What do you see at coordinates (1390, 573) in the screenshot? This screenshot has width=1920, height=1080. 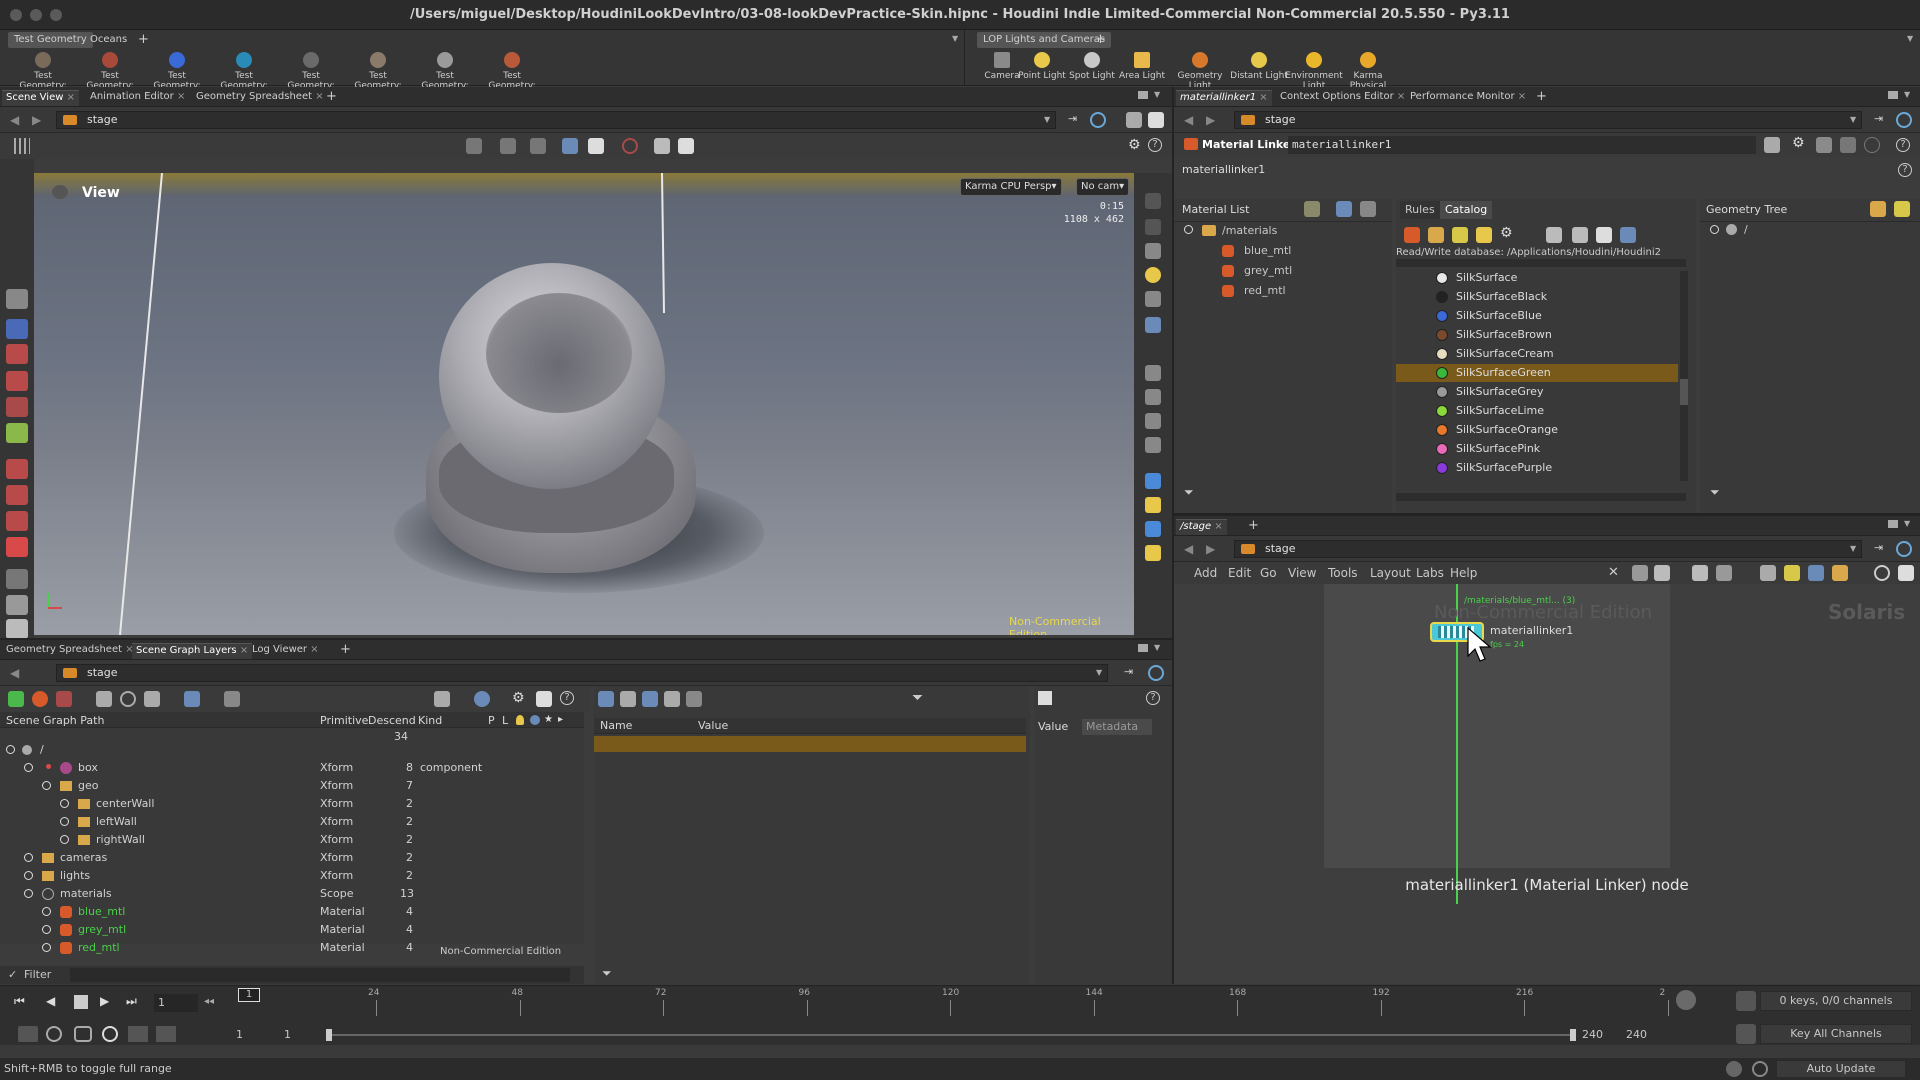 I see `menu-layout: Layout` at bounding box center [1390, 573].